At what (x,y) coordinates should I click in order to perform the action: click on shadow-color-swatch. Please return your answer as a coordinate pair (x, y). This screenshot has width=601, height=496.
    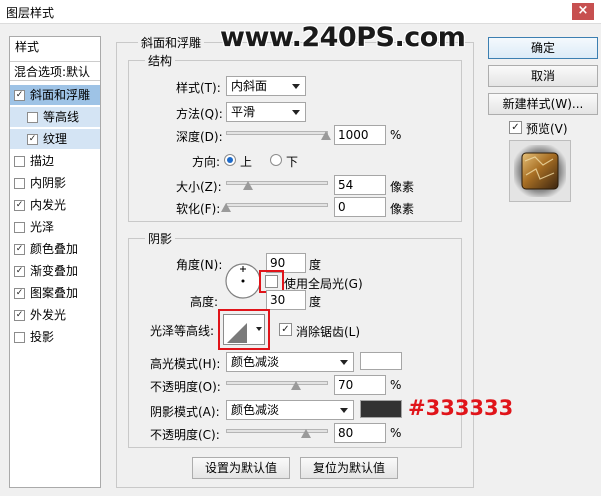
    Looking at the image, I should click on (381, 409).